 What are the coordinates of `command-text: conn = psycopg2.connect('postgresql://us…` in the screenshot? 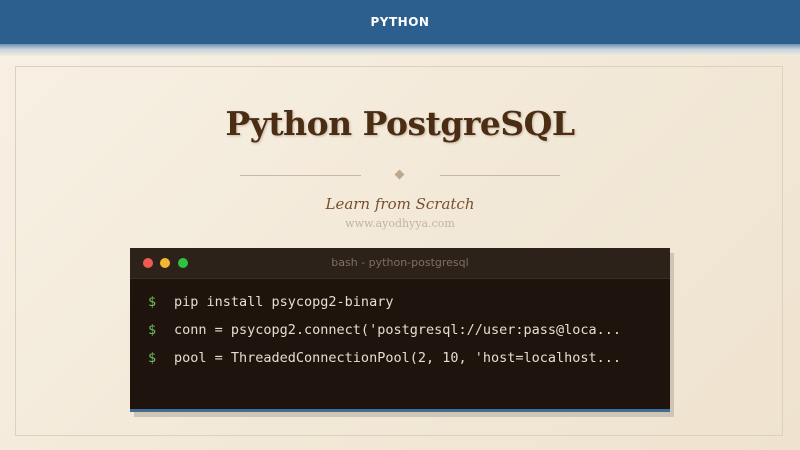 It's located at (398, 330).